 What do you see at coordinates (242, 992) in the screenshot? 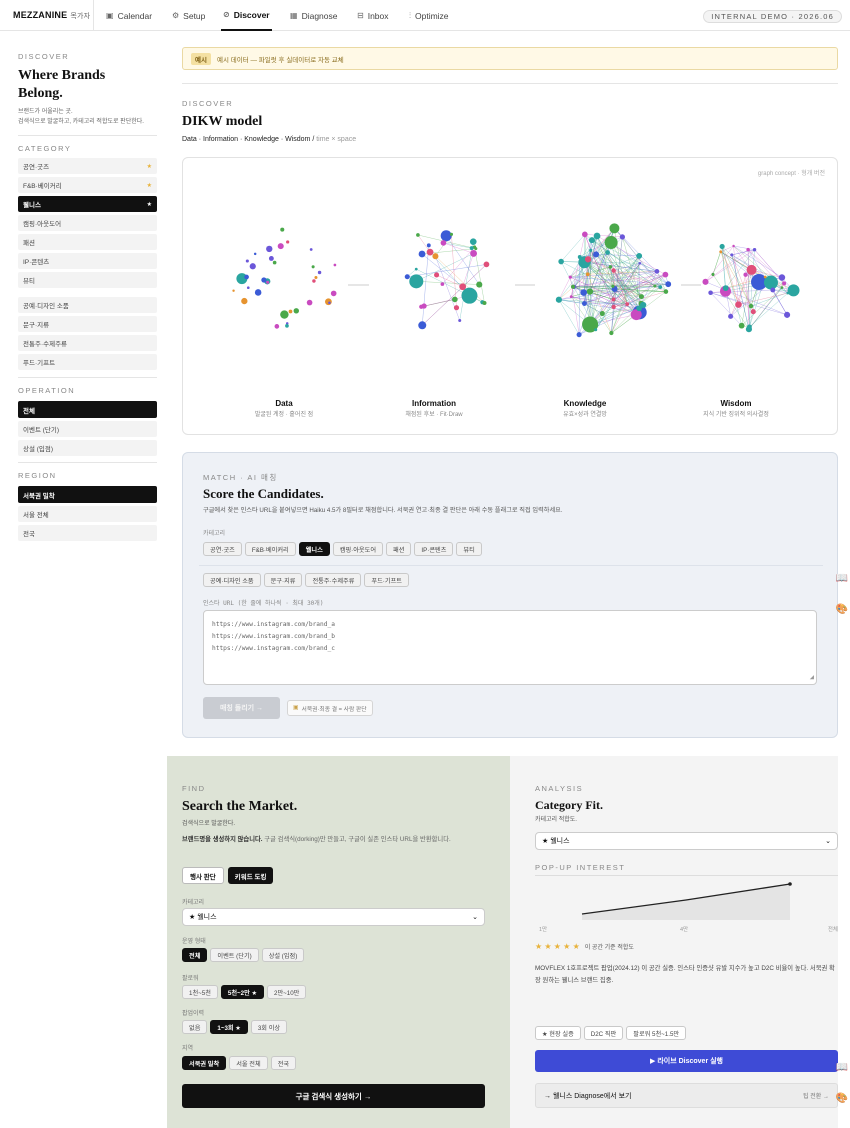
I see `chip-follower: 5천~2만 ★` at bounding box center [242, 992].